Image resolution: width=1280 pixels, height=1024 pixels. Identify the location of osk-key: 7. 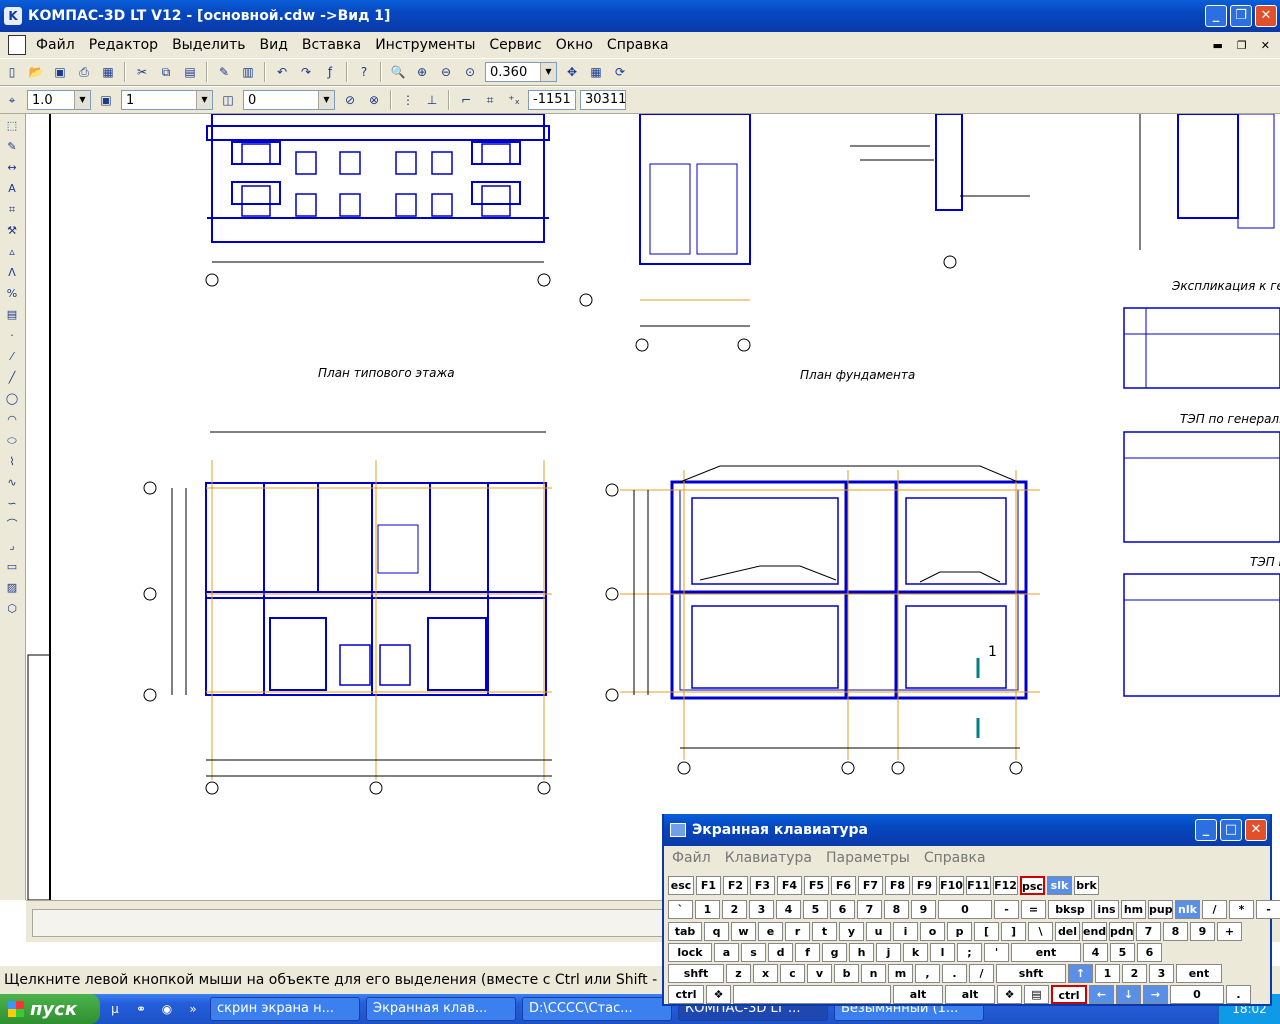
(869, 909).